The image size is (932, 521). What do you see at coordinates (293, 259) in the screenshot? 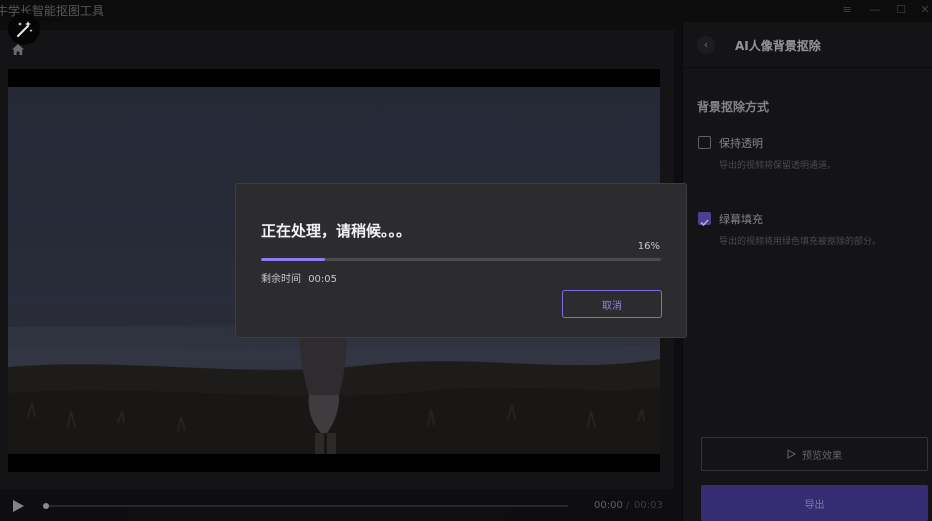
I see `progress-fill` at bounding box center [293, 259].